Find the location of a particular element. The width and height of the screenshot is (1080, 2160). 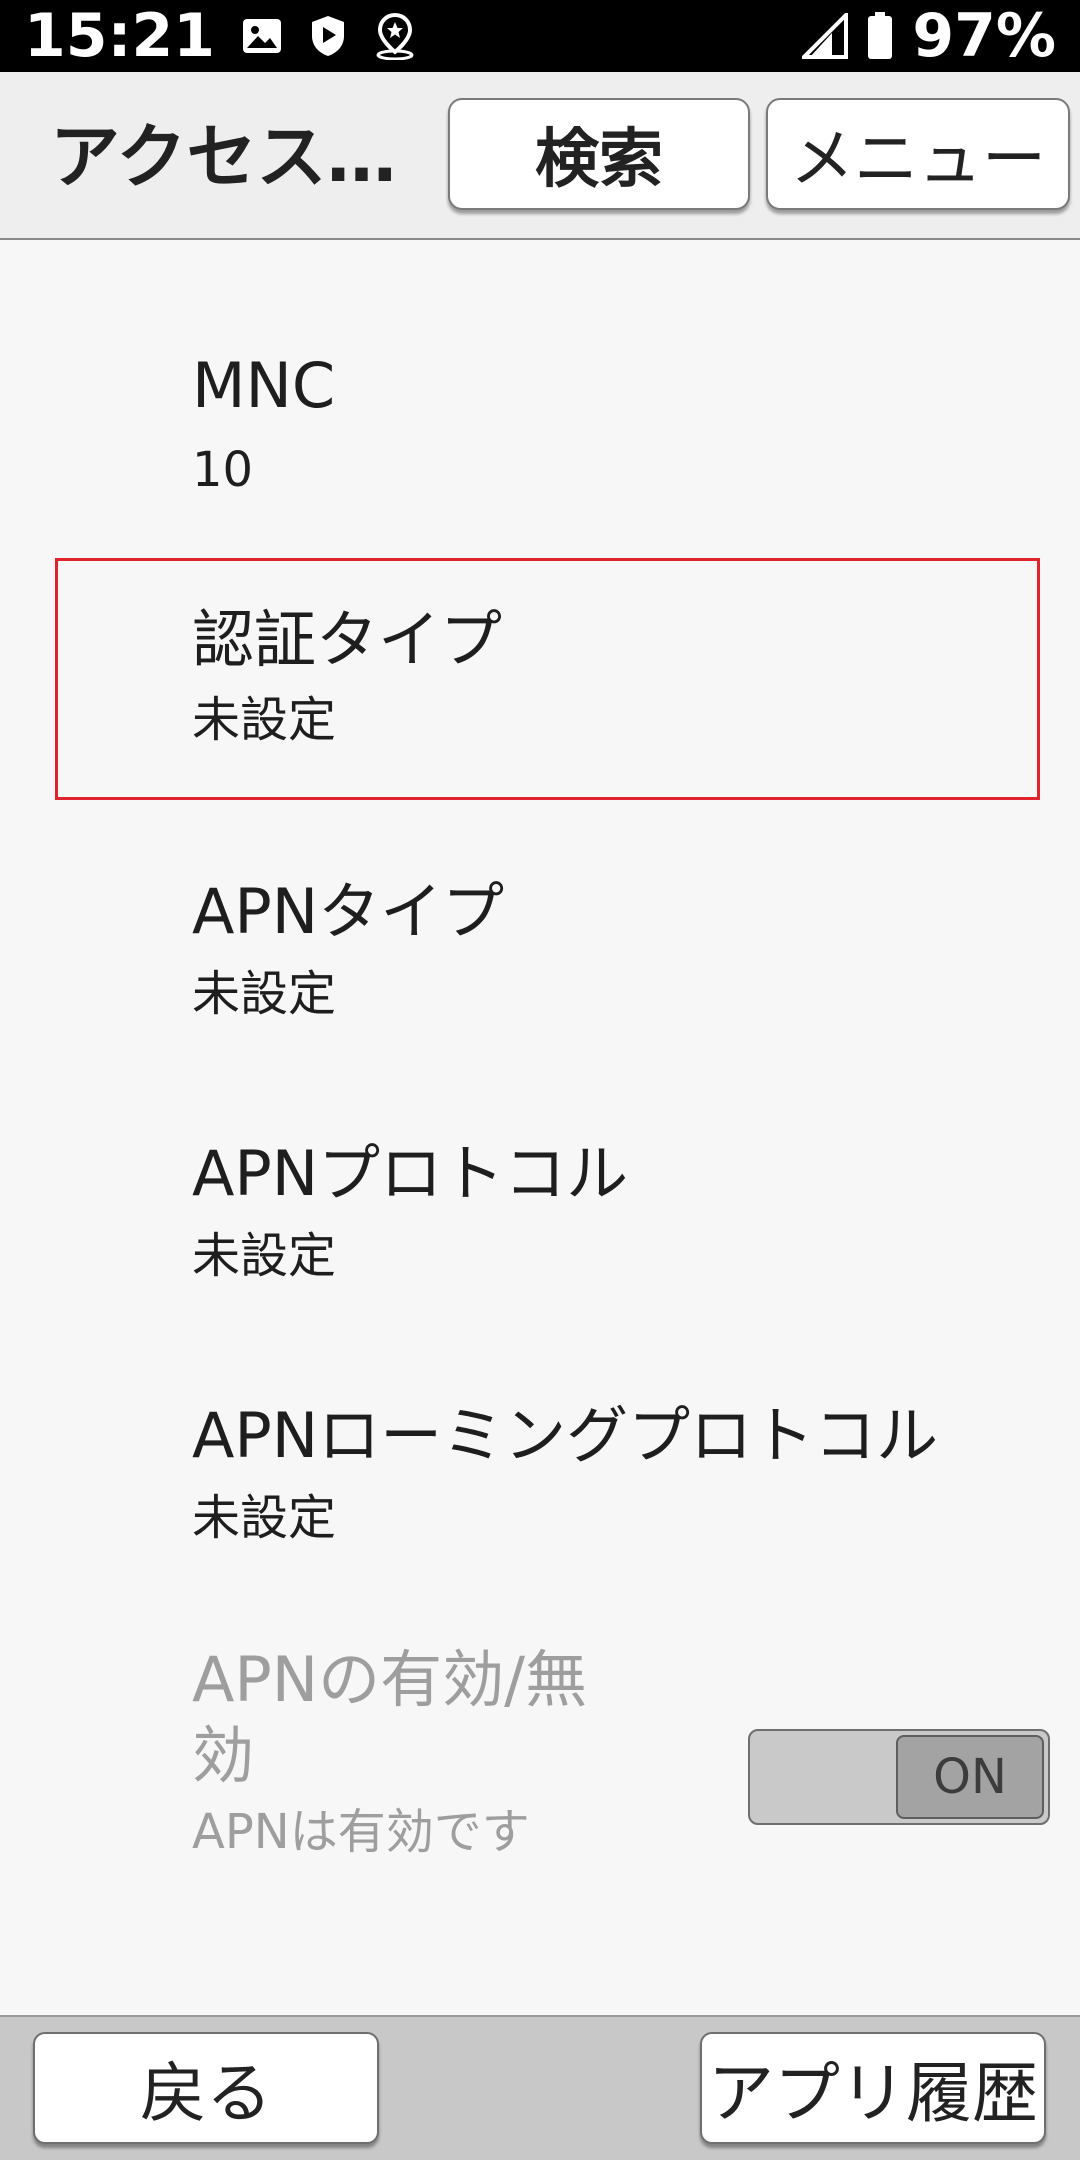

pref-apn-type-summary: 未設定 is located at coordinates (264, 994).